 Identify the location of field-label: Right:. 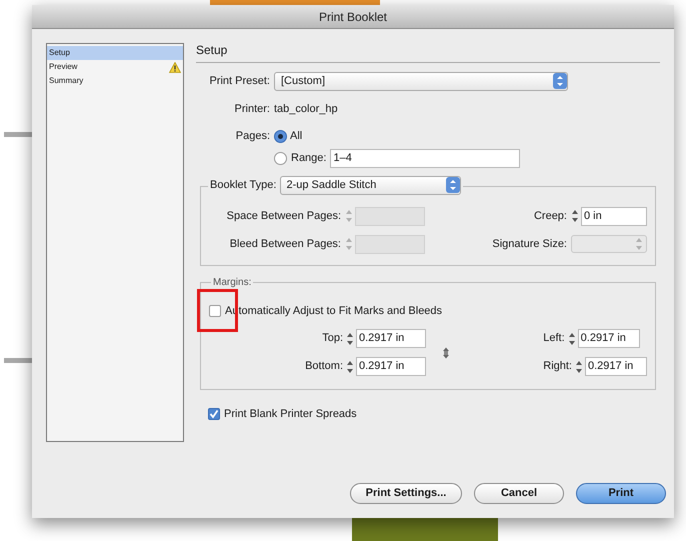
(557, 366).